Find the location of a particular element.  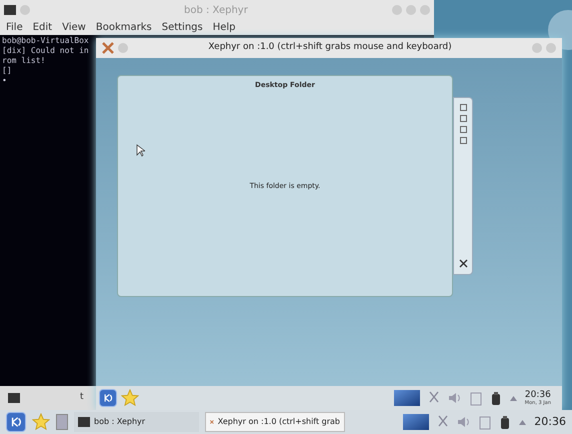

terminal-line: [dix] Could not in is located at coordinates (45, 51).